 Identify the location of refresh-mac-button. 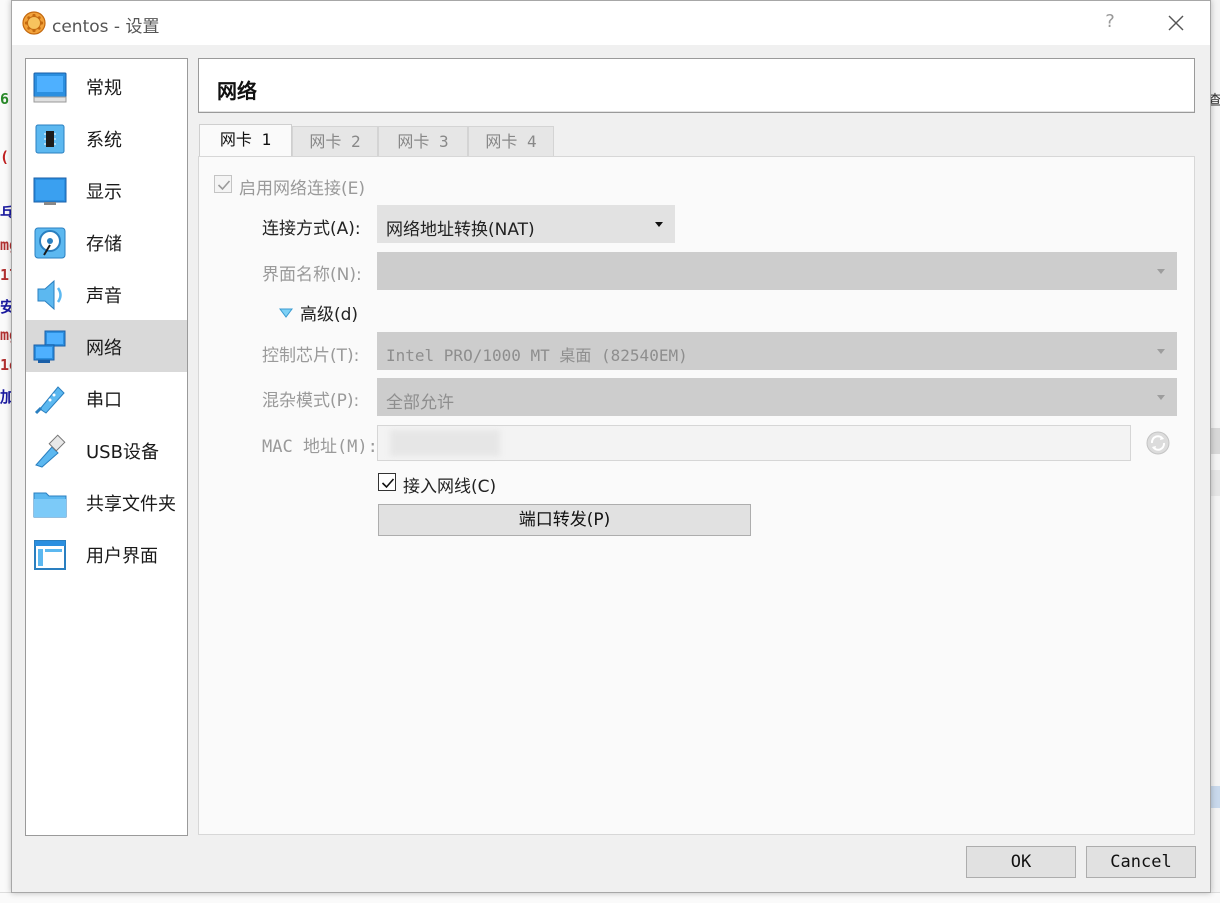
(1158, 443).